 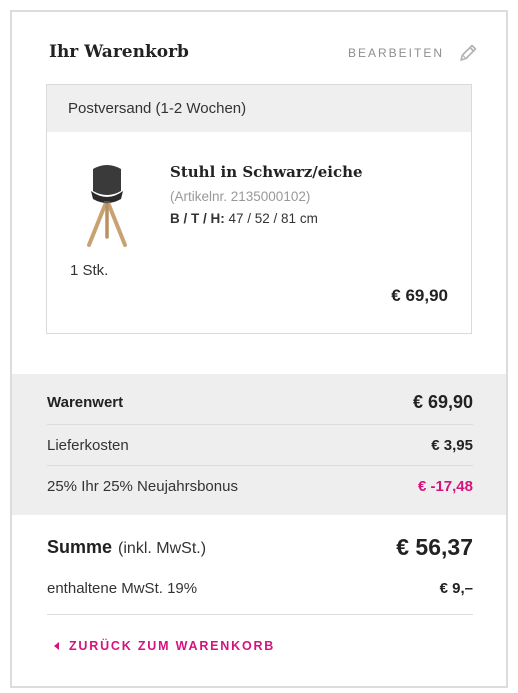 What do you see at coordinates (172, 646) in the screenshot?
I see `back-to-cart-label: ZURÜCK ZUM WARENKORB` at bounding box center [172, 646].